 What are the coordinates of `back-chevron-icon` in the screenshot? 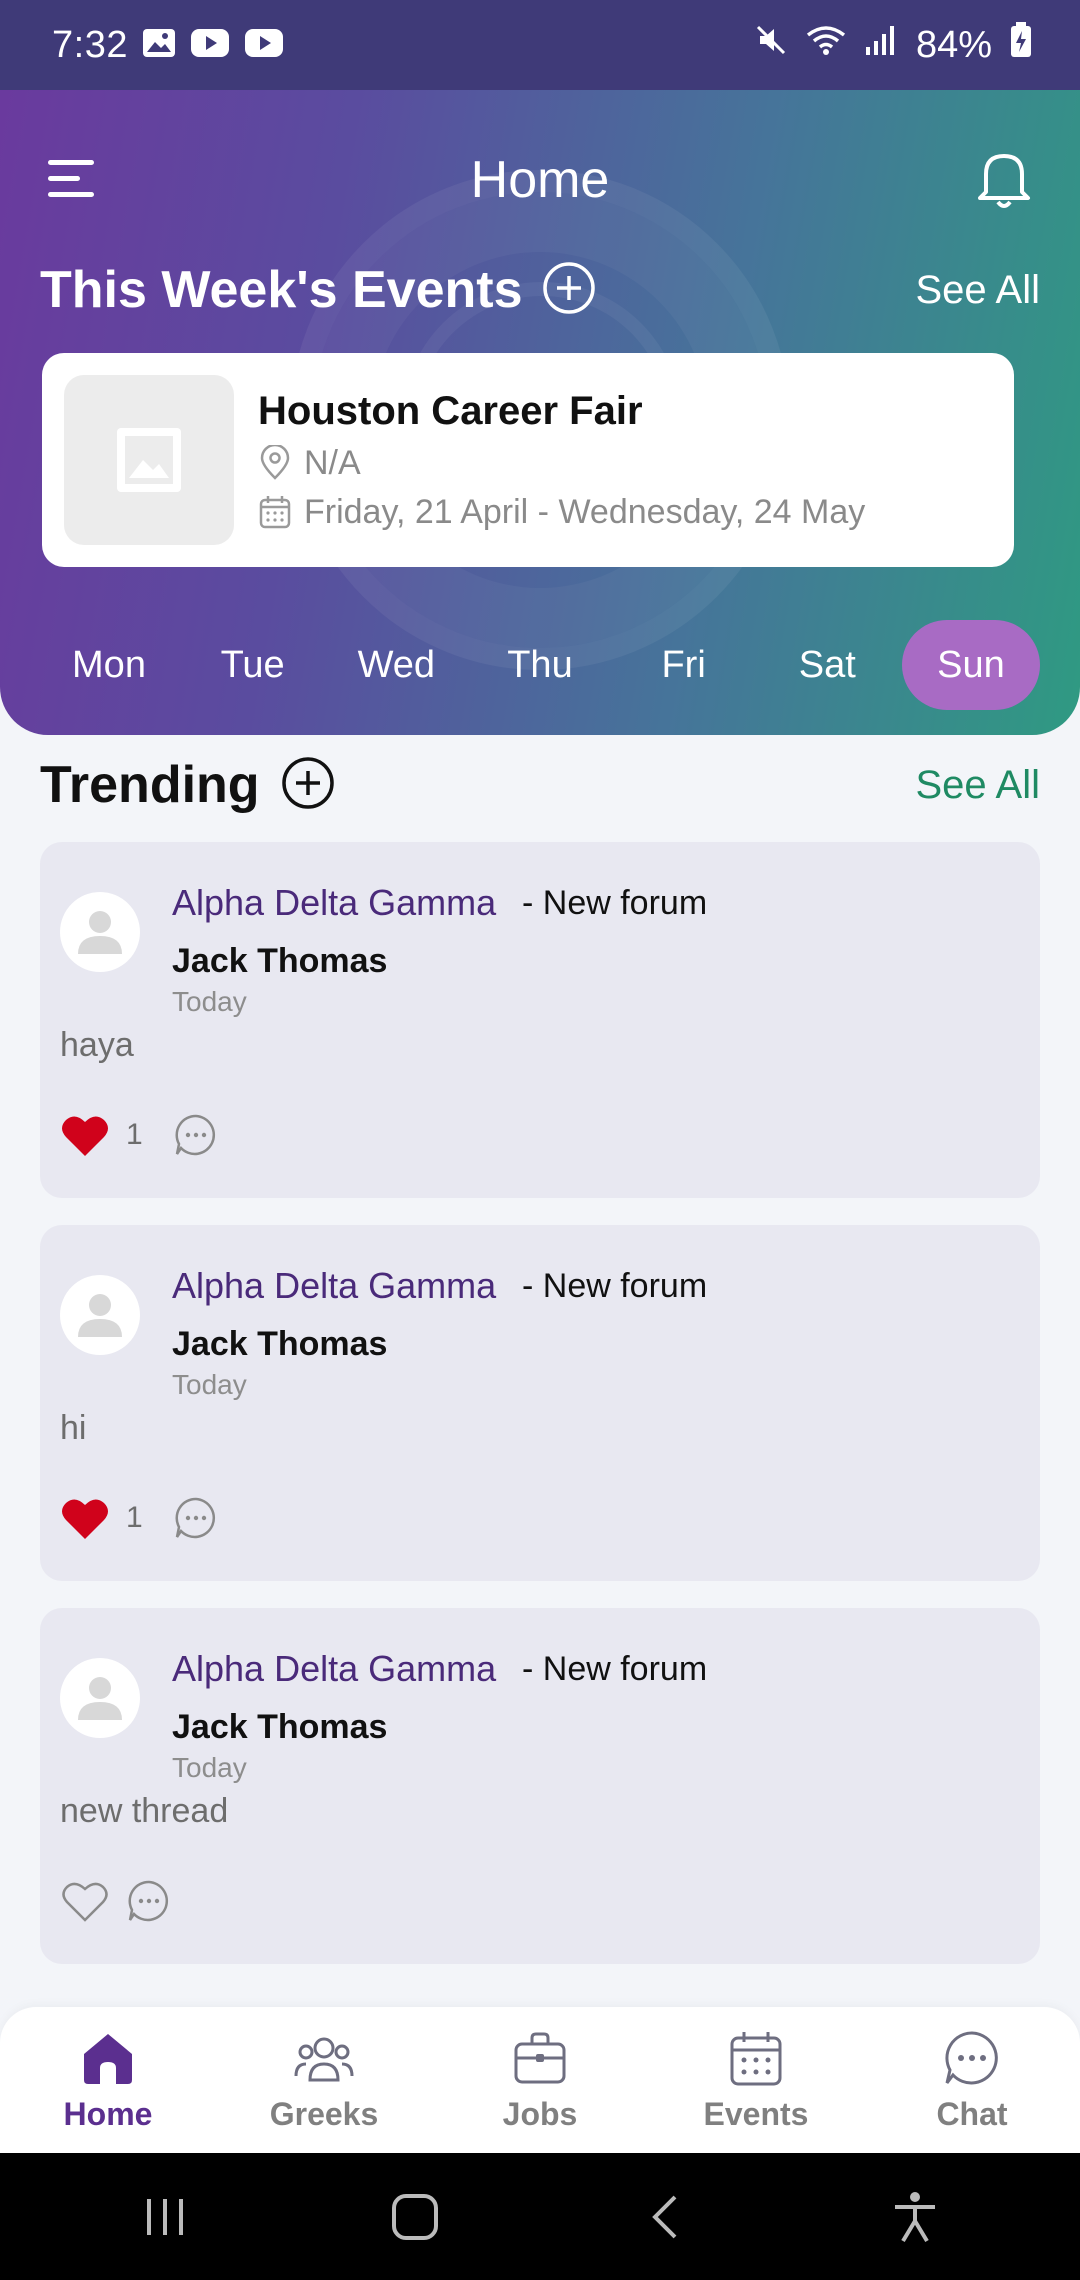 It's located at (664, 2216).